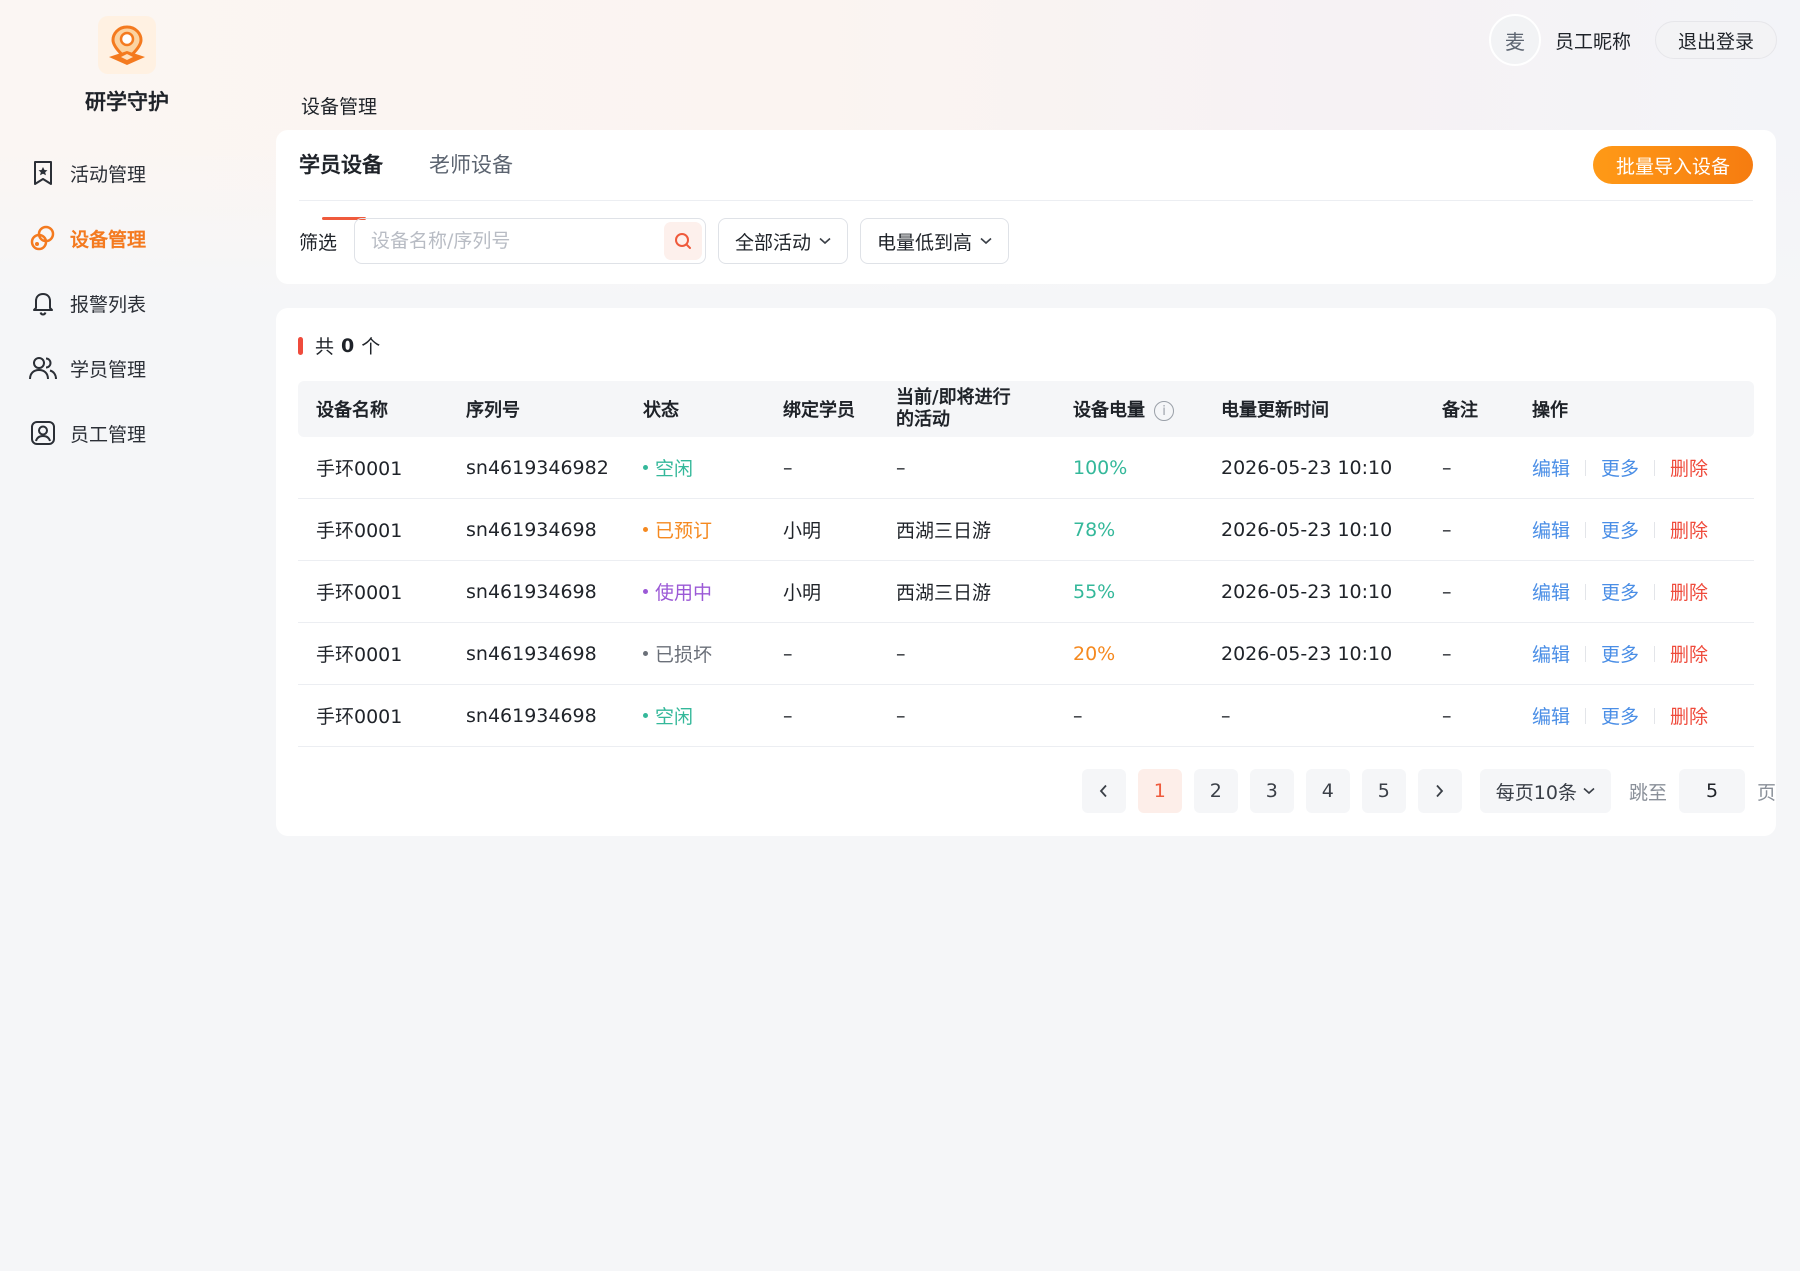 The height and width of the screenshot is (1271, 1800). Describe the element at coordinates (1100, 467) in the screenshot. I see `battery-cell: 100%` at that location.